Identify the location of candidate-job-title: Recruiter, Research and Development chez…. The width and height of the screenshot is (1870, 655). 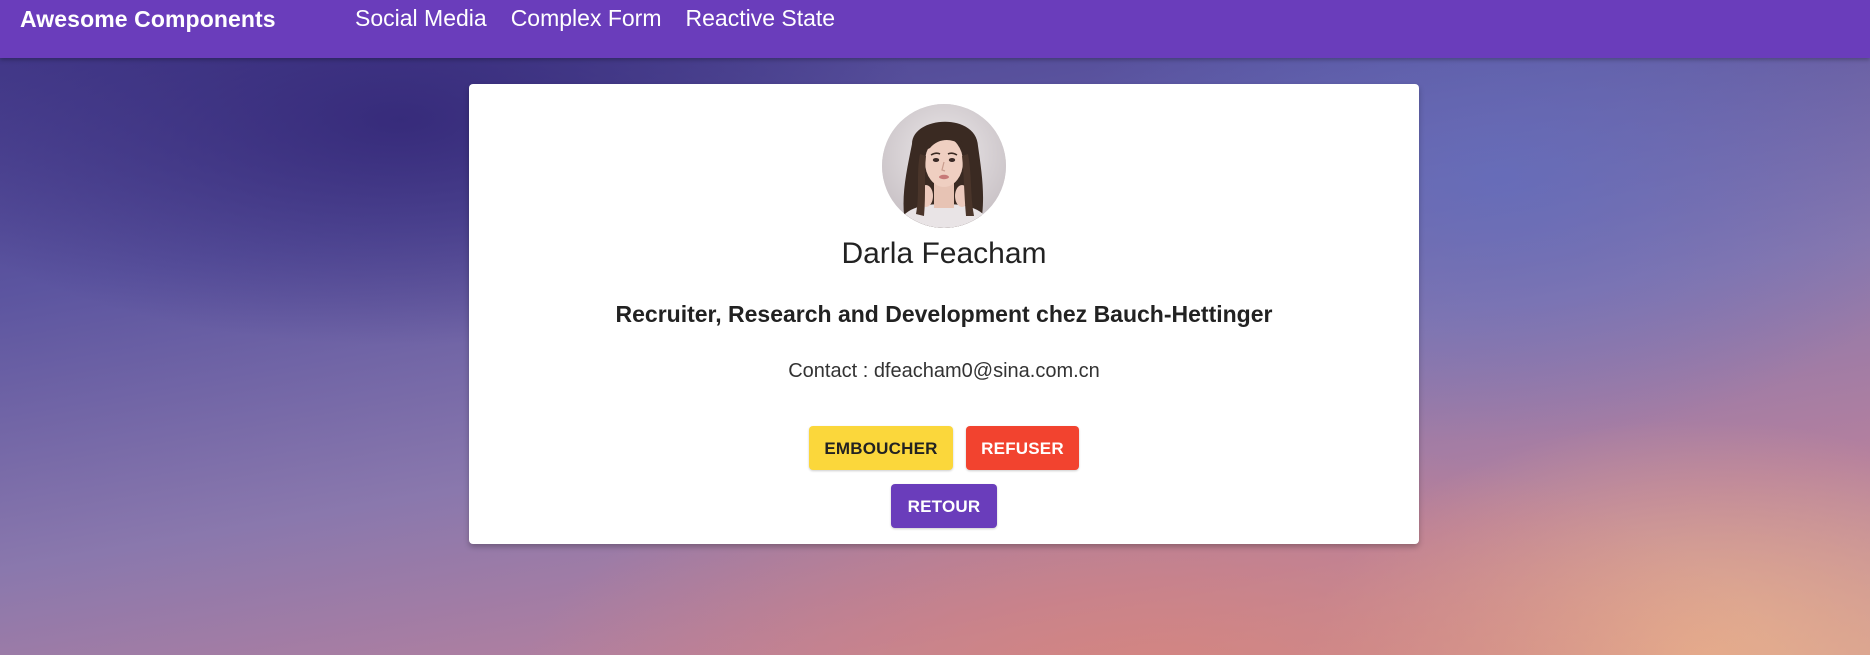
(944, 314).